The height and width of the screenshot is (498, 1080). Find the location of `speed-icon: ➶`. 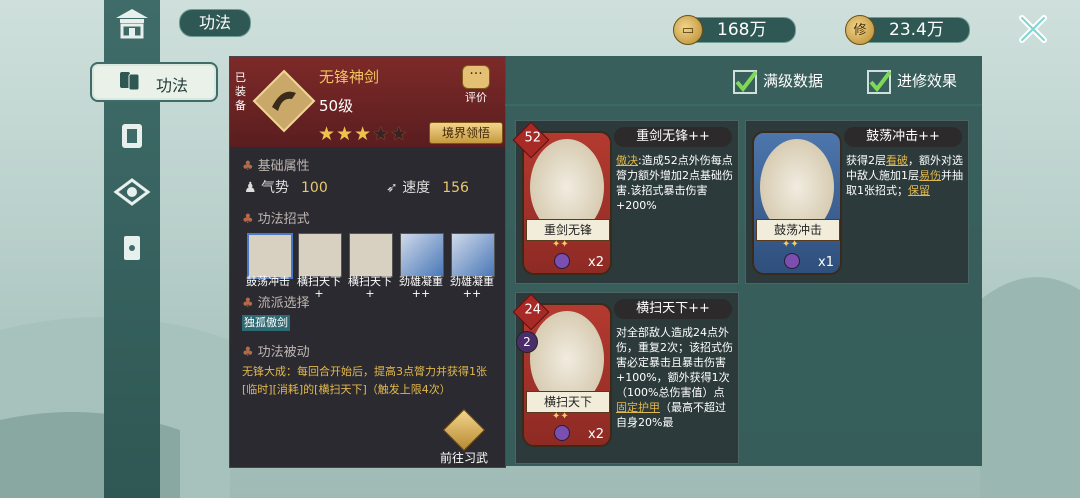

speed-icon: ➶ is located at coordinates (392, 188).